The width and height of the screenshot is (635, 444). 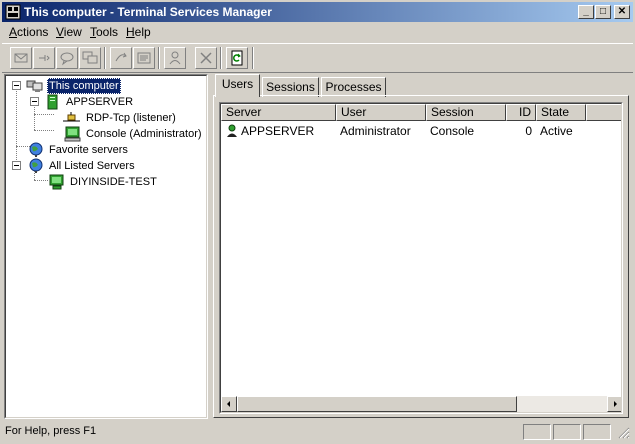 I want to click on computer-group-icon, so click(x=34, y=86).